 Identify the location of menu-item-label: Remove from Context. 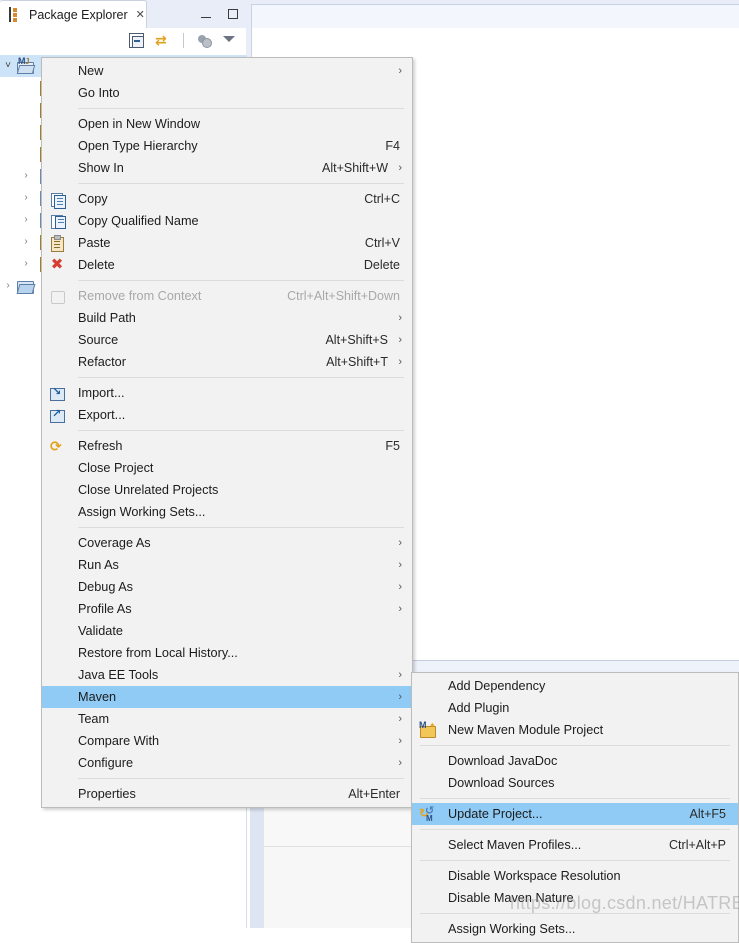
(140, 296).